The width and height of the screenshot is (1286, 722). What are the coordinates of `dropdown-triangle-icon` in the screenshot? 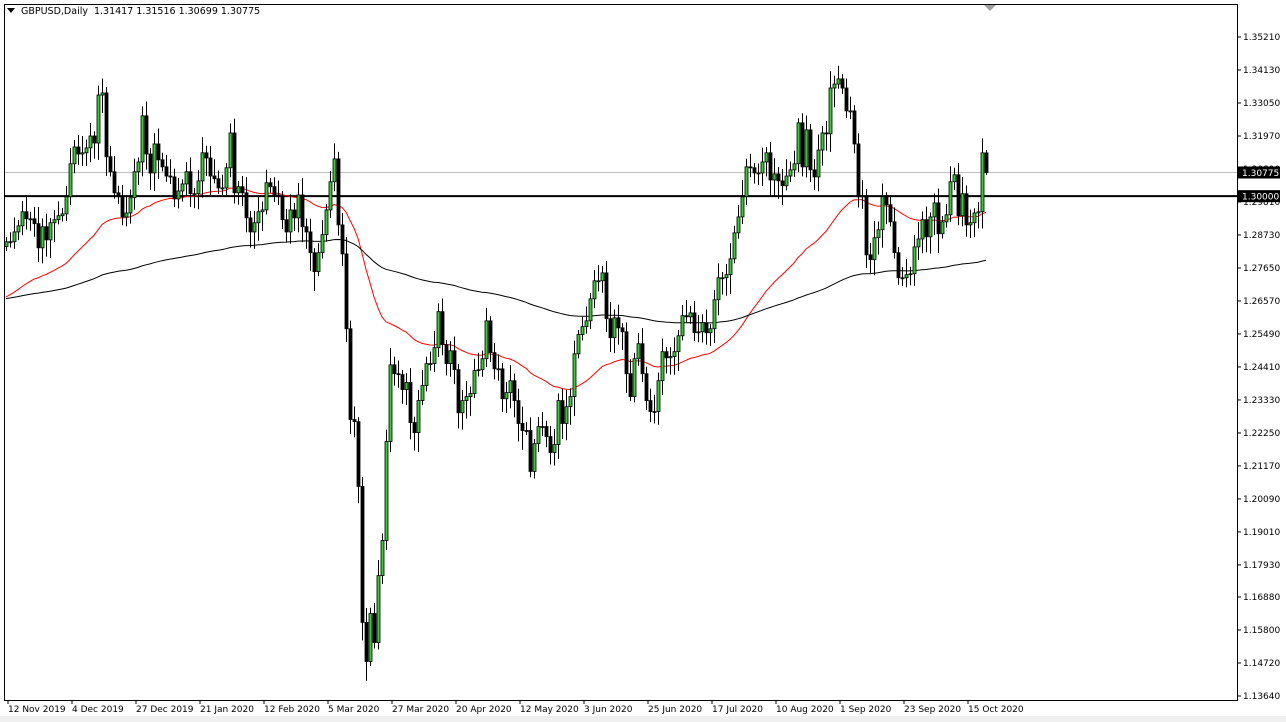 It's located at (11, 10).